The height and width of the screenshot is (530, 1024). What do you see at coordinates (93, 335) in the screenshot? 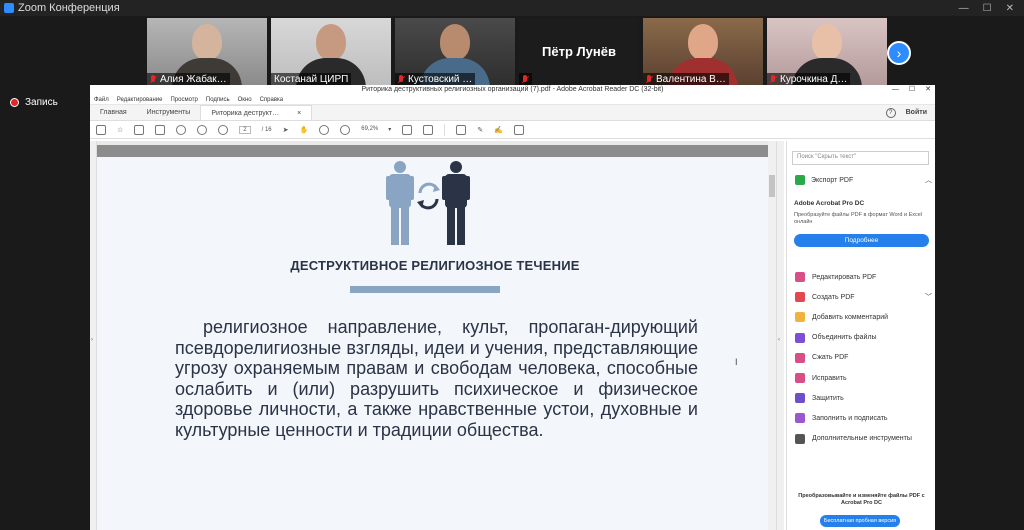
I see `left-panel-toggle: ›` at bounding box center [93, 335].